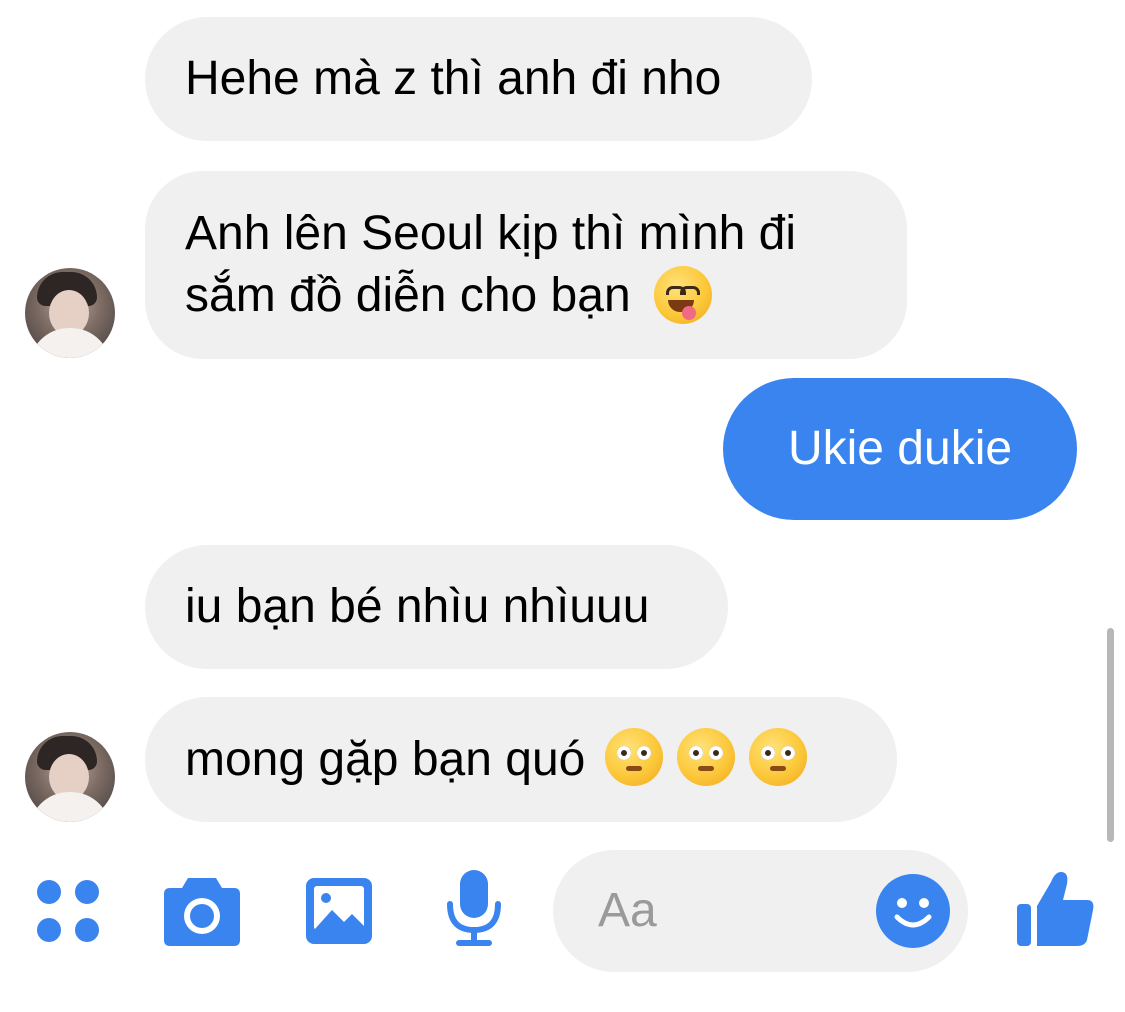 The height and width of the screenshot is (1012, 1125). What do you see at coordinates (202, 909) in the screenshot?
I see `camera-icon` at bounding box center [202, 909].